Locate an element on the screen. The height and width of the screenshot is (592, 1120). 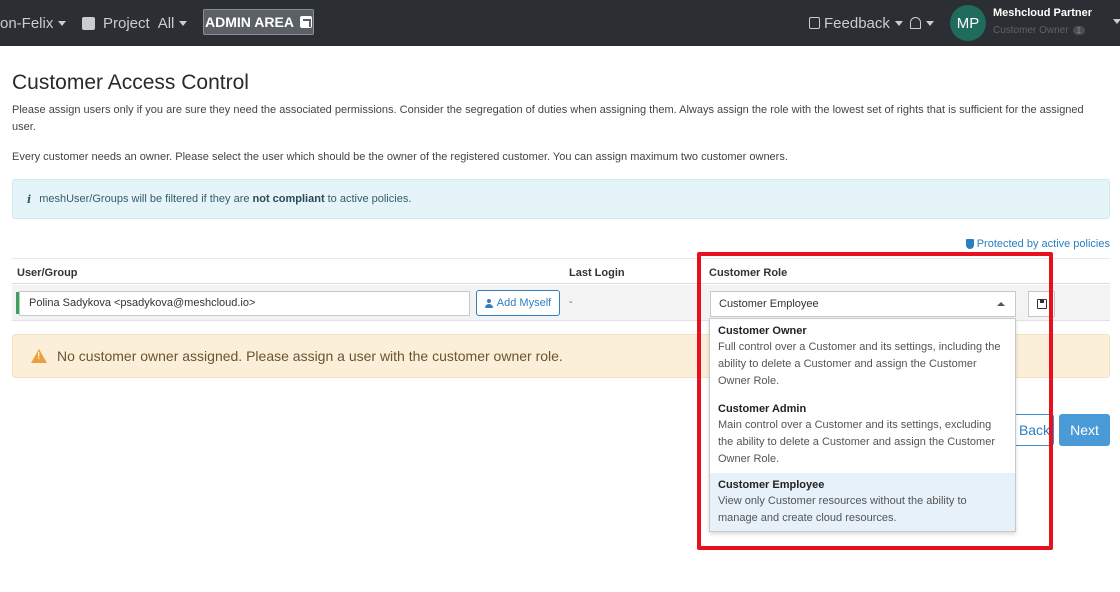
info-alert-bold: not compliant is located at coordinates (288, 199).